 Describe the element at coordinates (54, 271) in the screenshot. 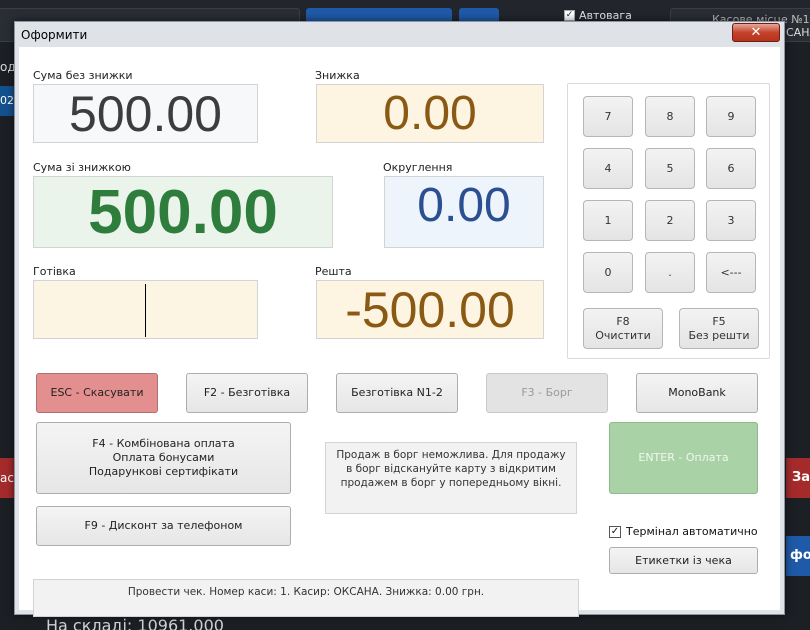

I see `cash-label: Готівка` at that location.